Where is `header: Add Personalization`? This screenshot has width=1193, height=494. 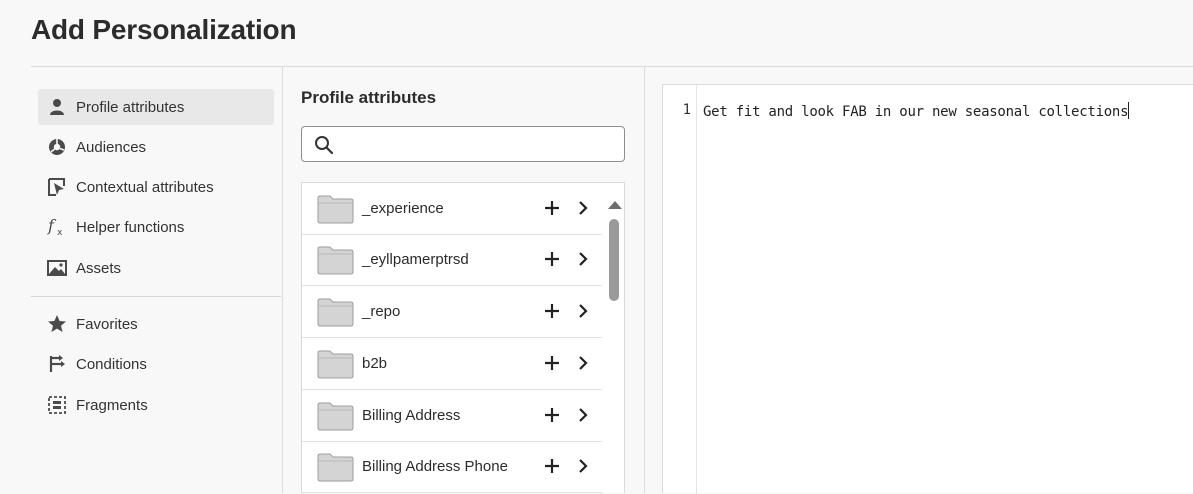 header: Add Personalization is located at coordinates (596, 33).